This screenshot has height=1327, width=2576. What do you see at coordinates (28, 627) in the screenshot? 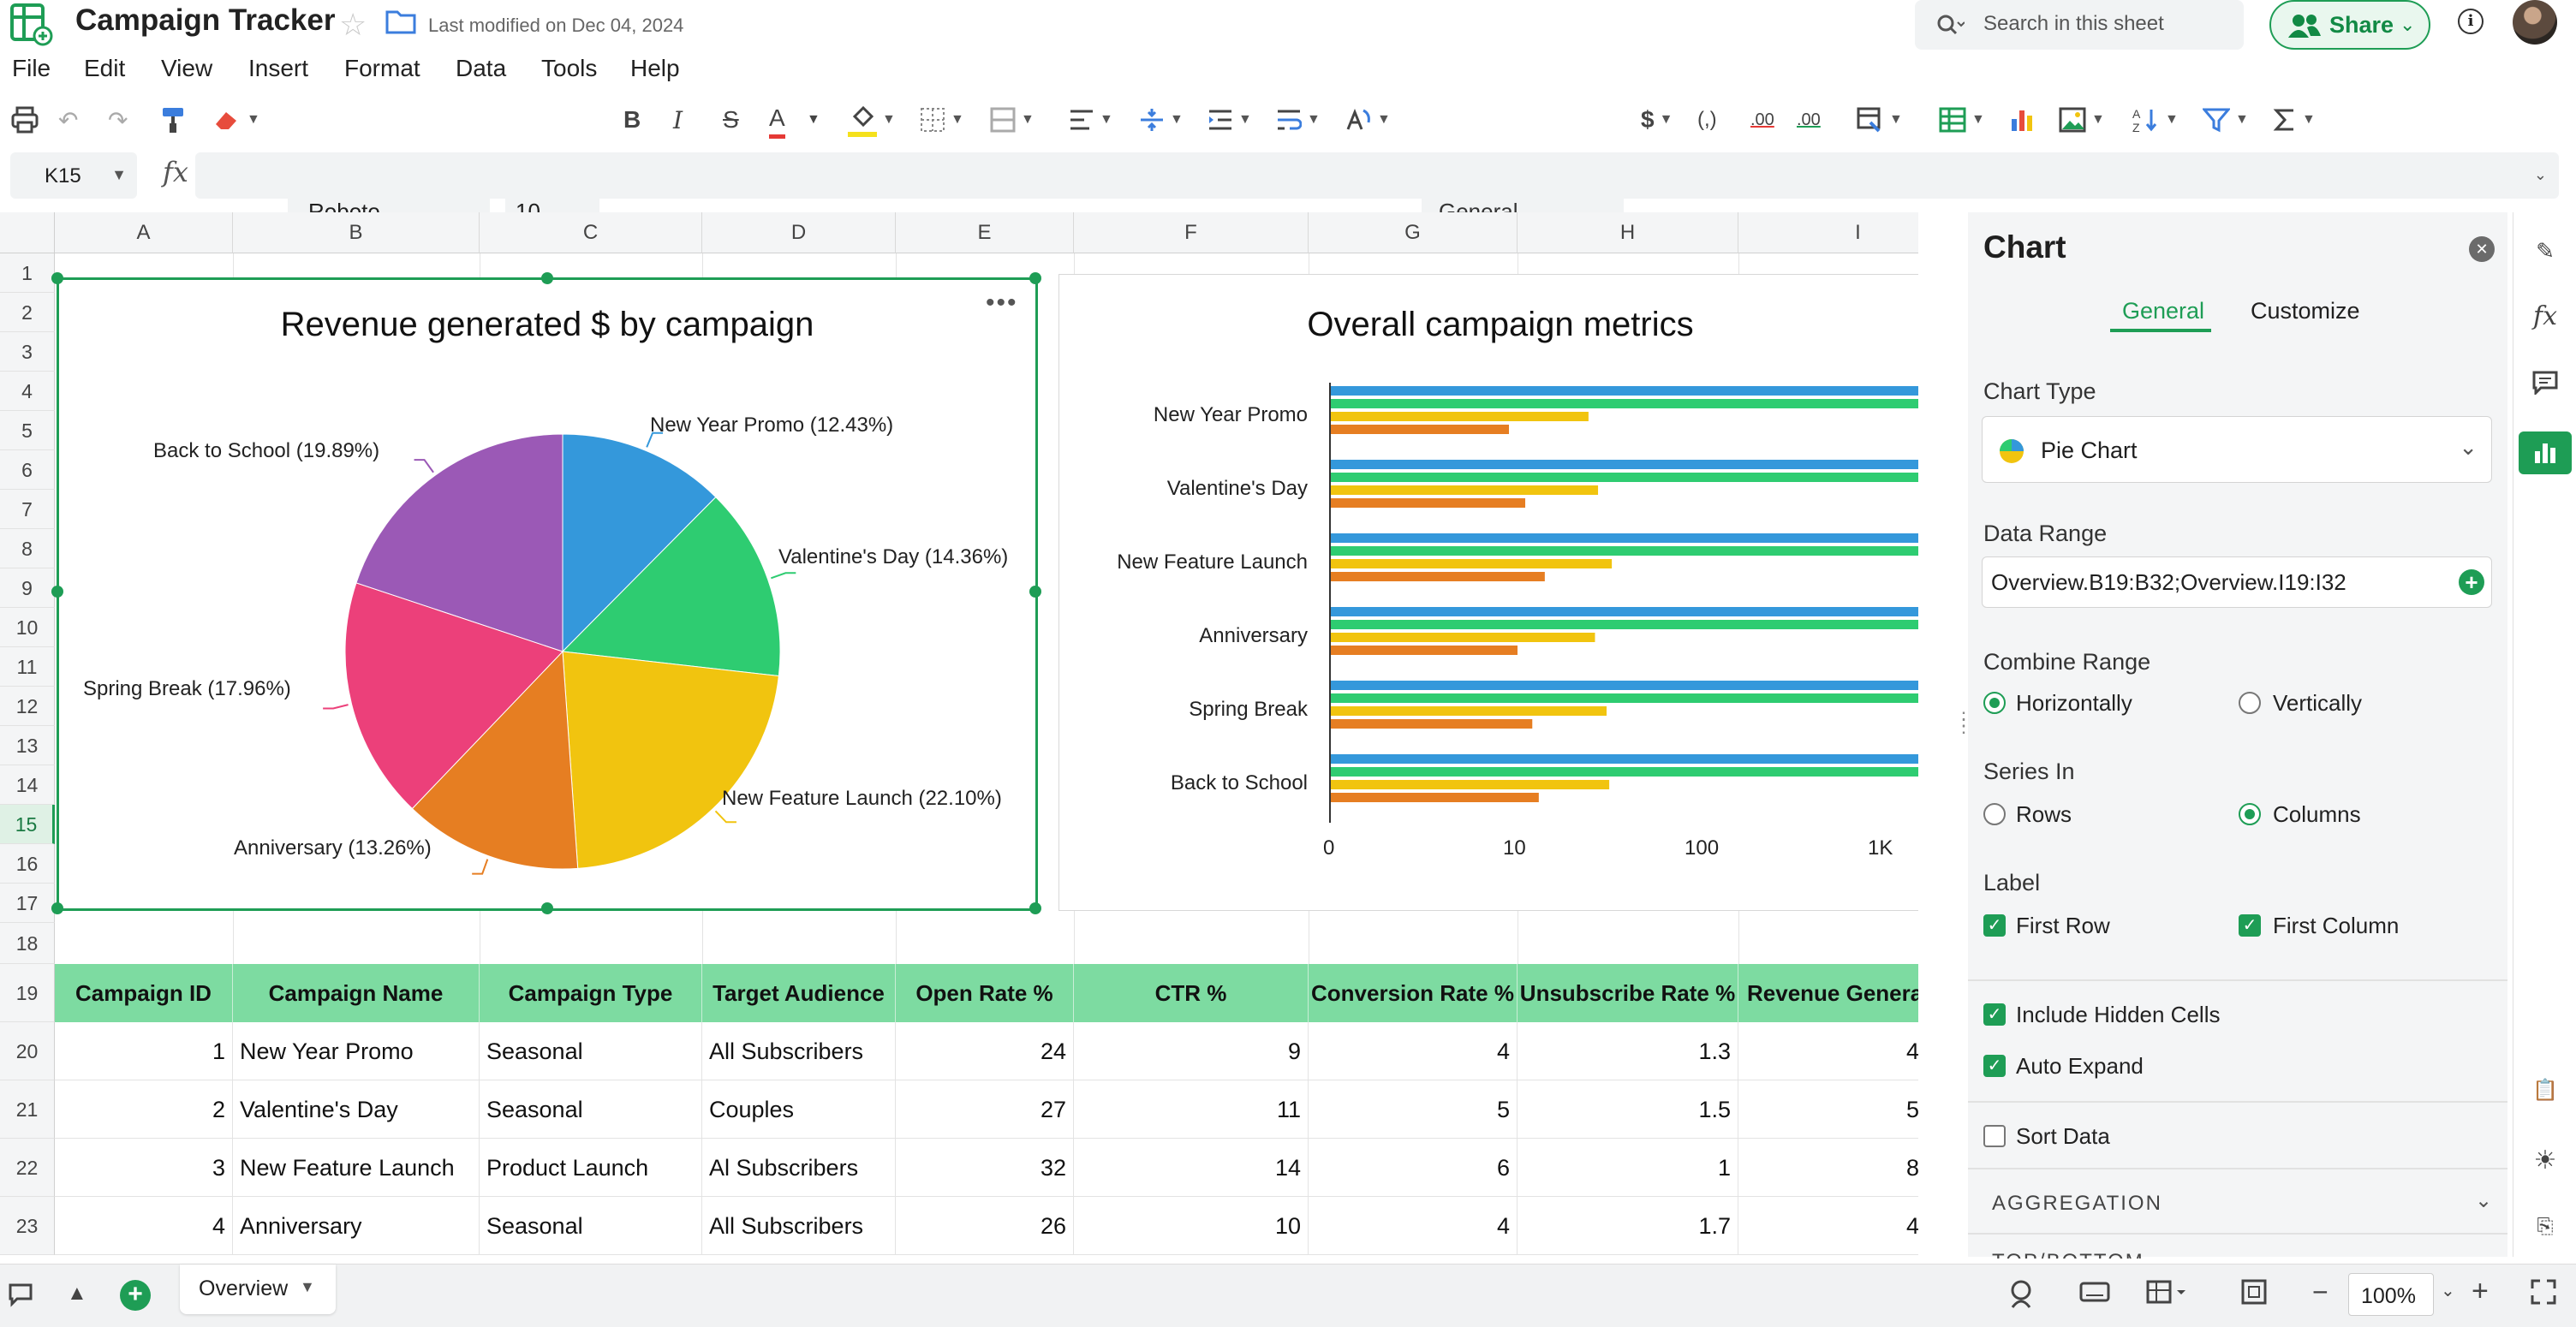
I see `row-header: 10` at bounding box center [28, 627].